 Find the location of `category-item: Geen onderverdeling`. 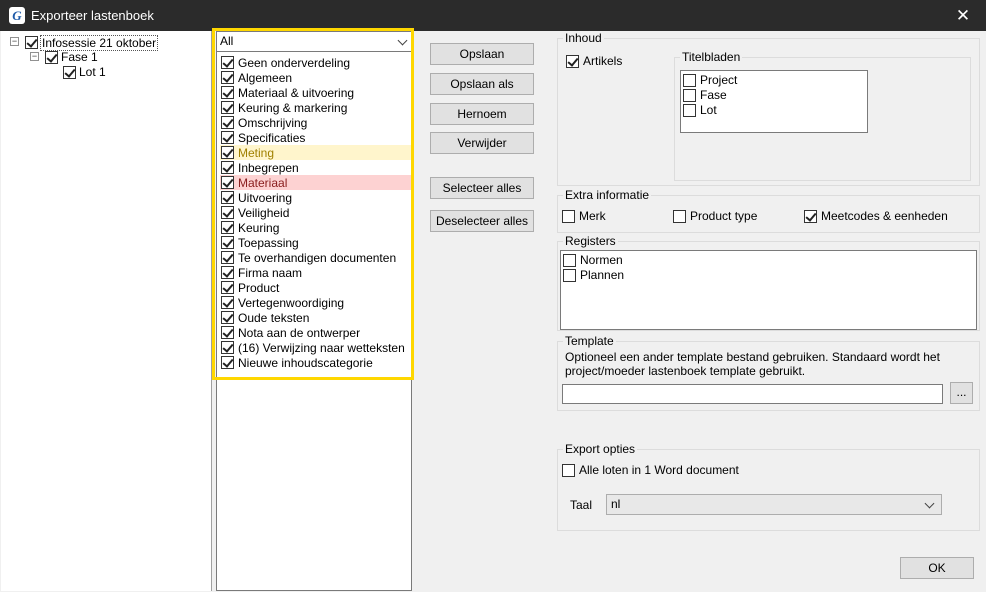

category-item: Geen onderverdeling is located at coordinates (315, 62).